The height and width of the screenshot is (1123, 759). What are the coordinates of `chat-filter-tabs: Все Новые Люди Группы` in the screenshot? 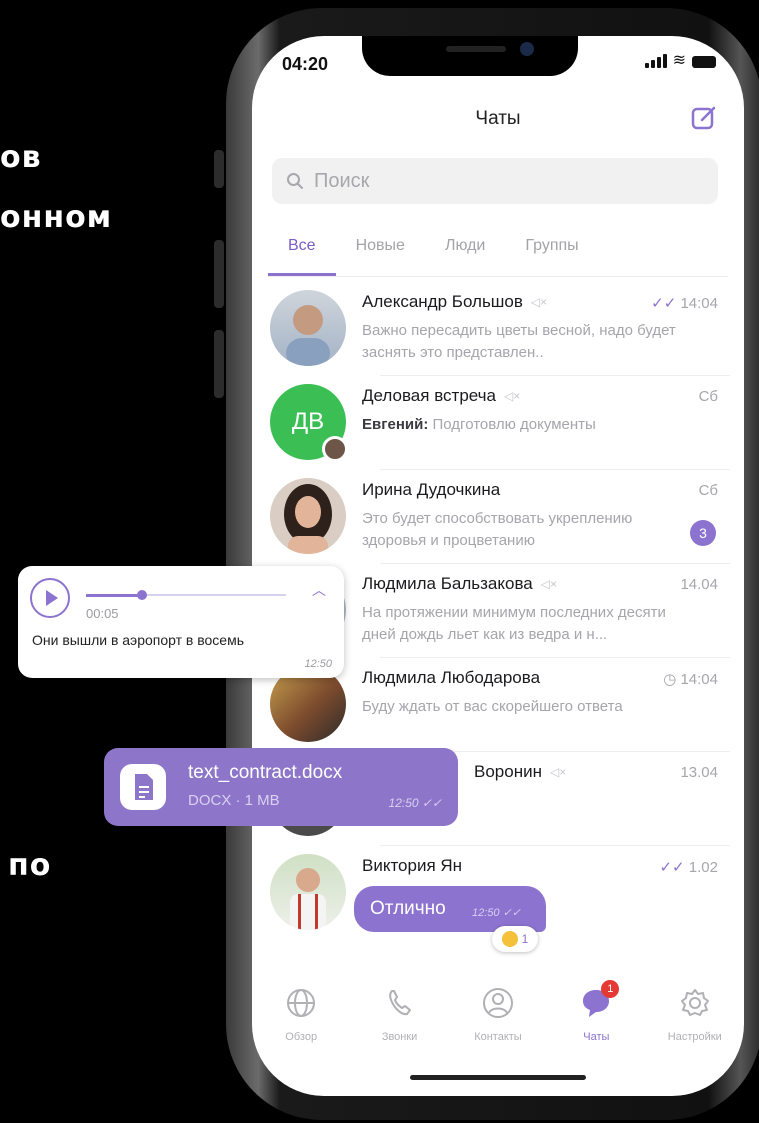 It's located at (433, 255).